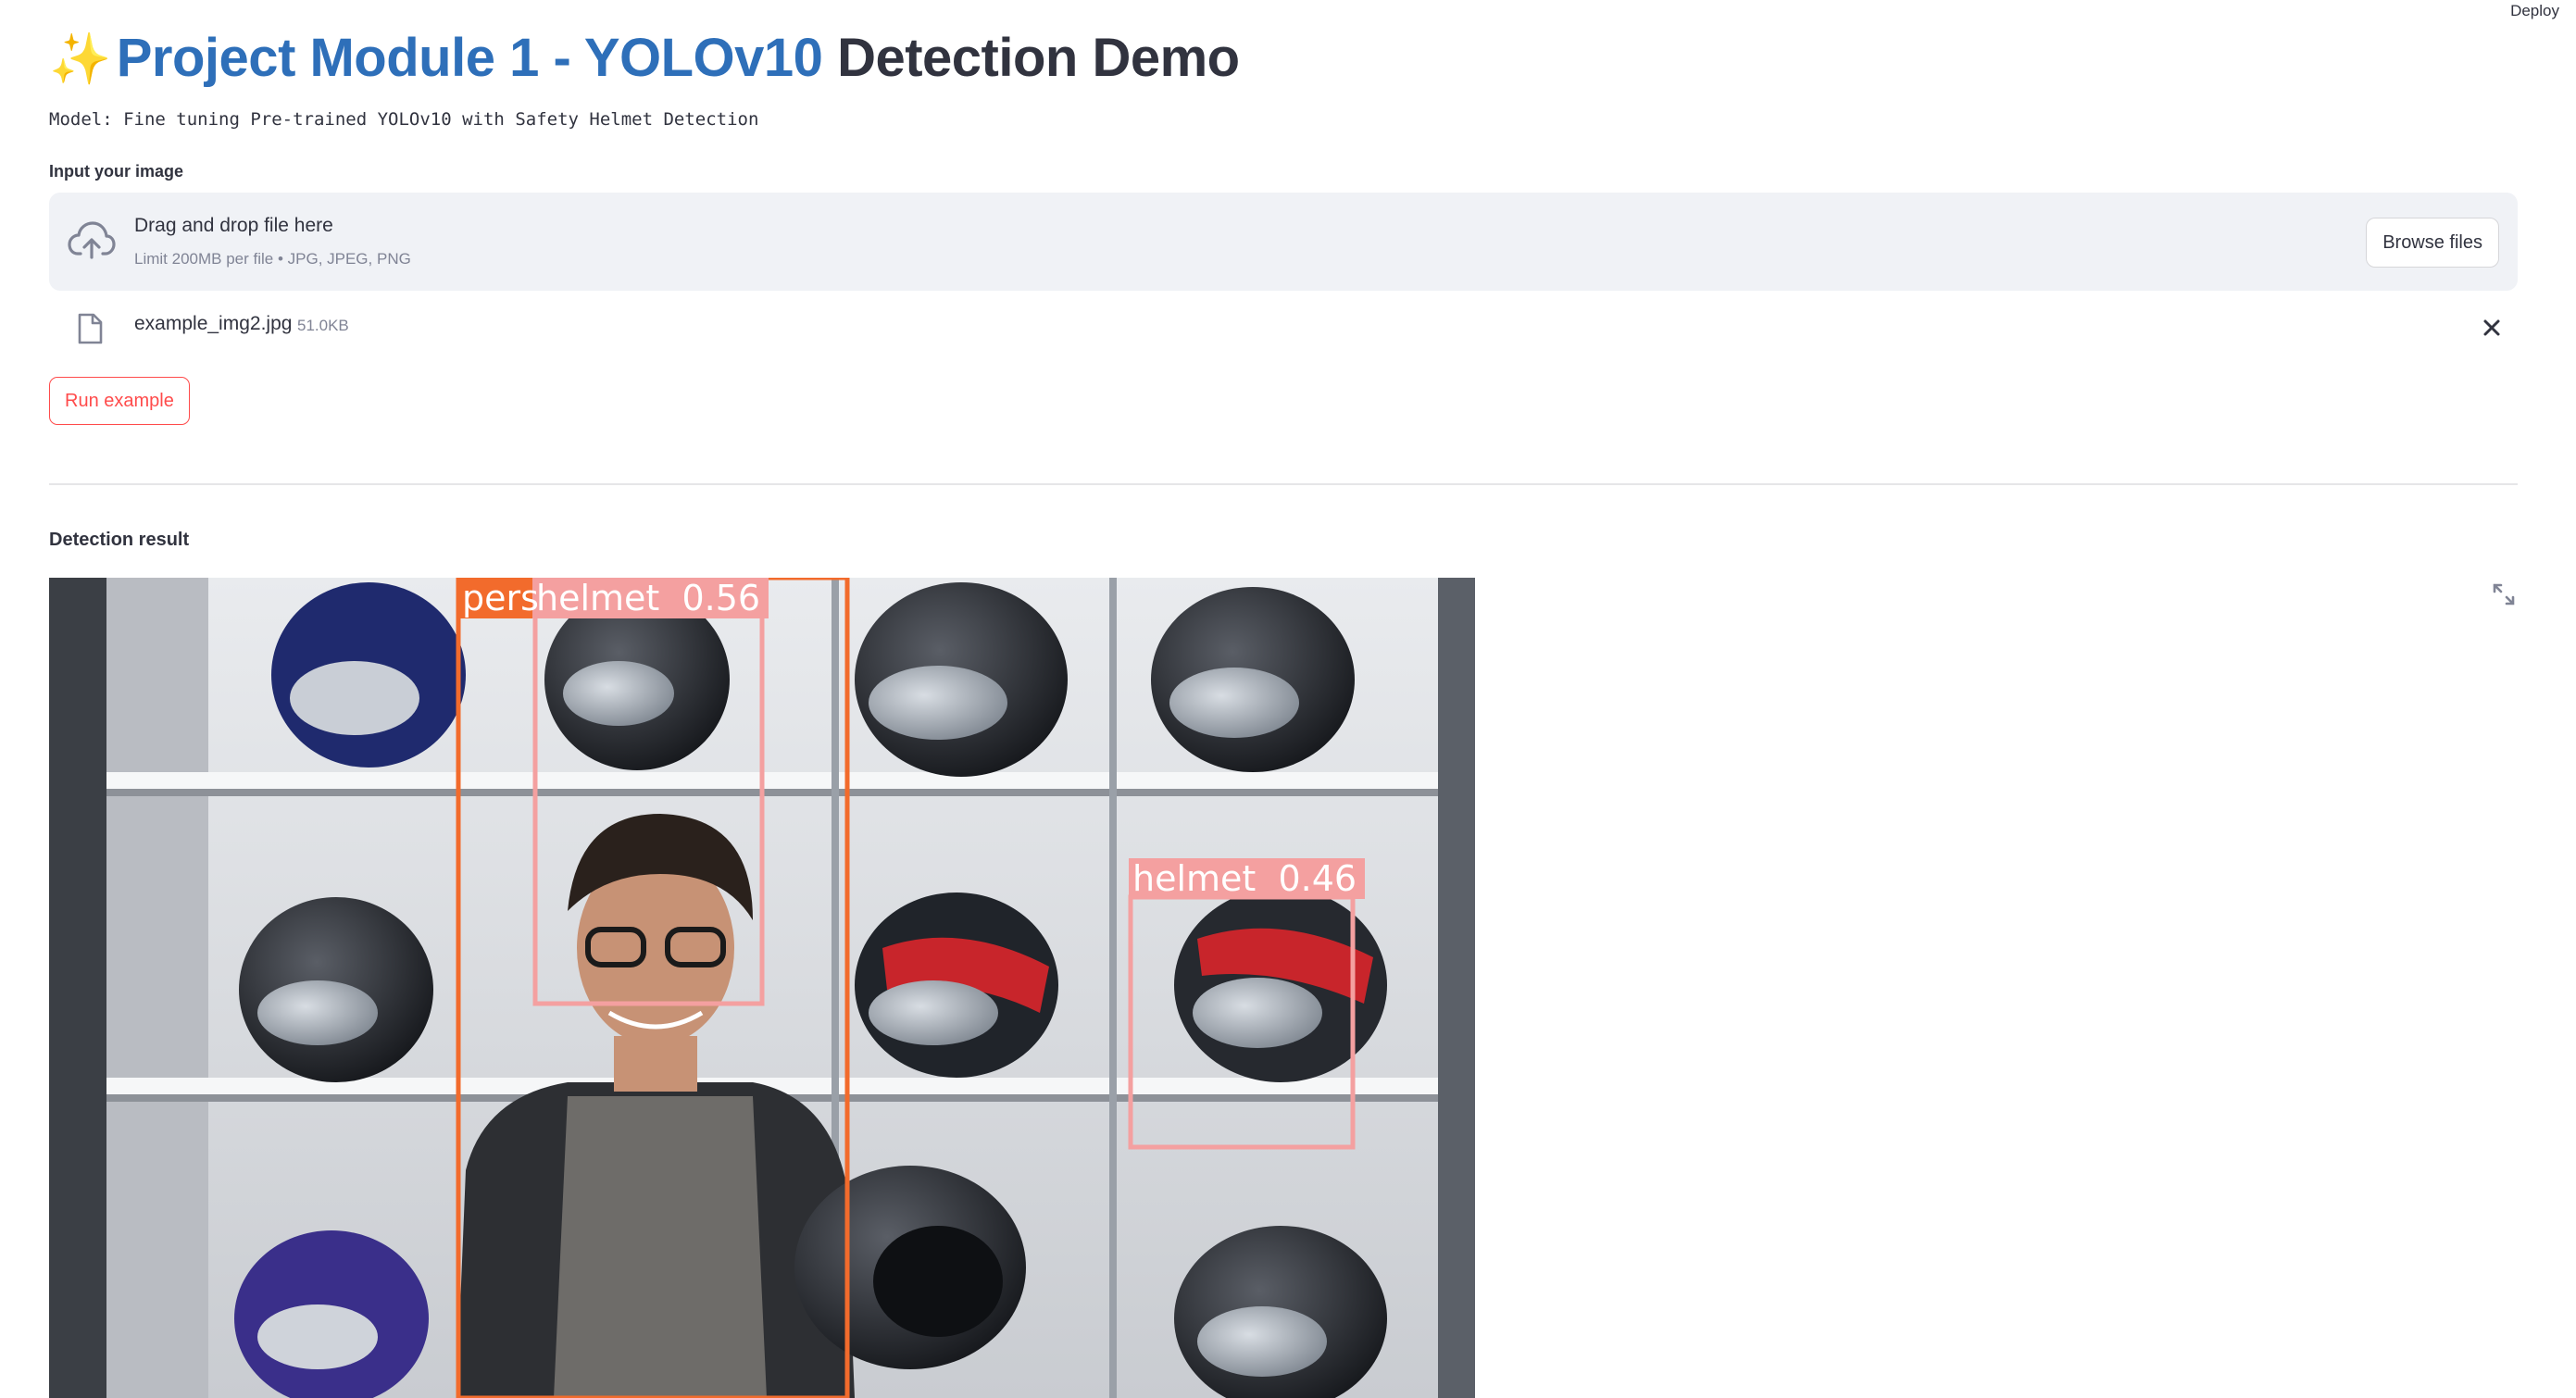 The width and height of the screenshot is (2576, 1398). I want to click on file-icon, so click(90, 328).